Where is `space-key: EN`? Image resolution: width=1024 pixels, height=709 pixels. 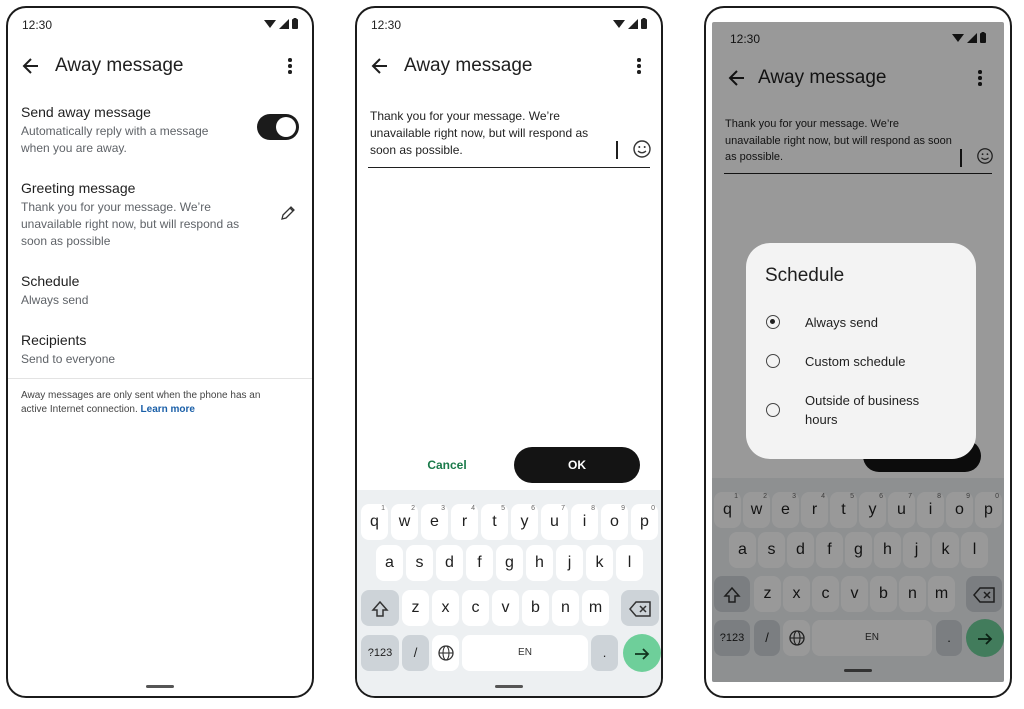 space-key: EN is located at coordinates (525, 653).